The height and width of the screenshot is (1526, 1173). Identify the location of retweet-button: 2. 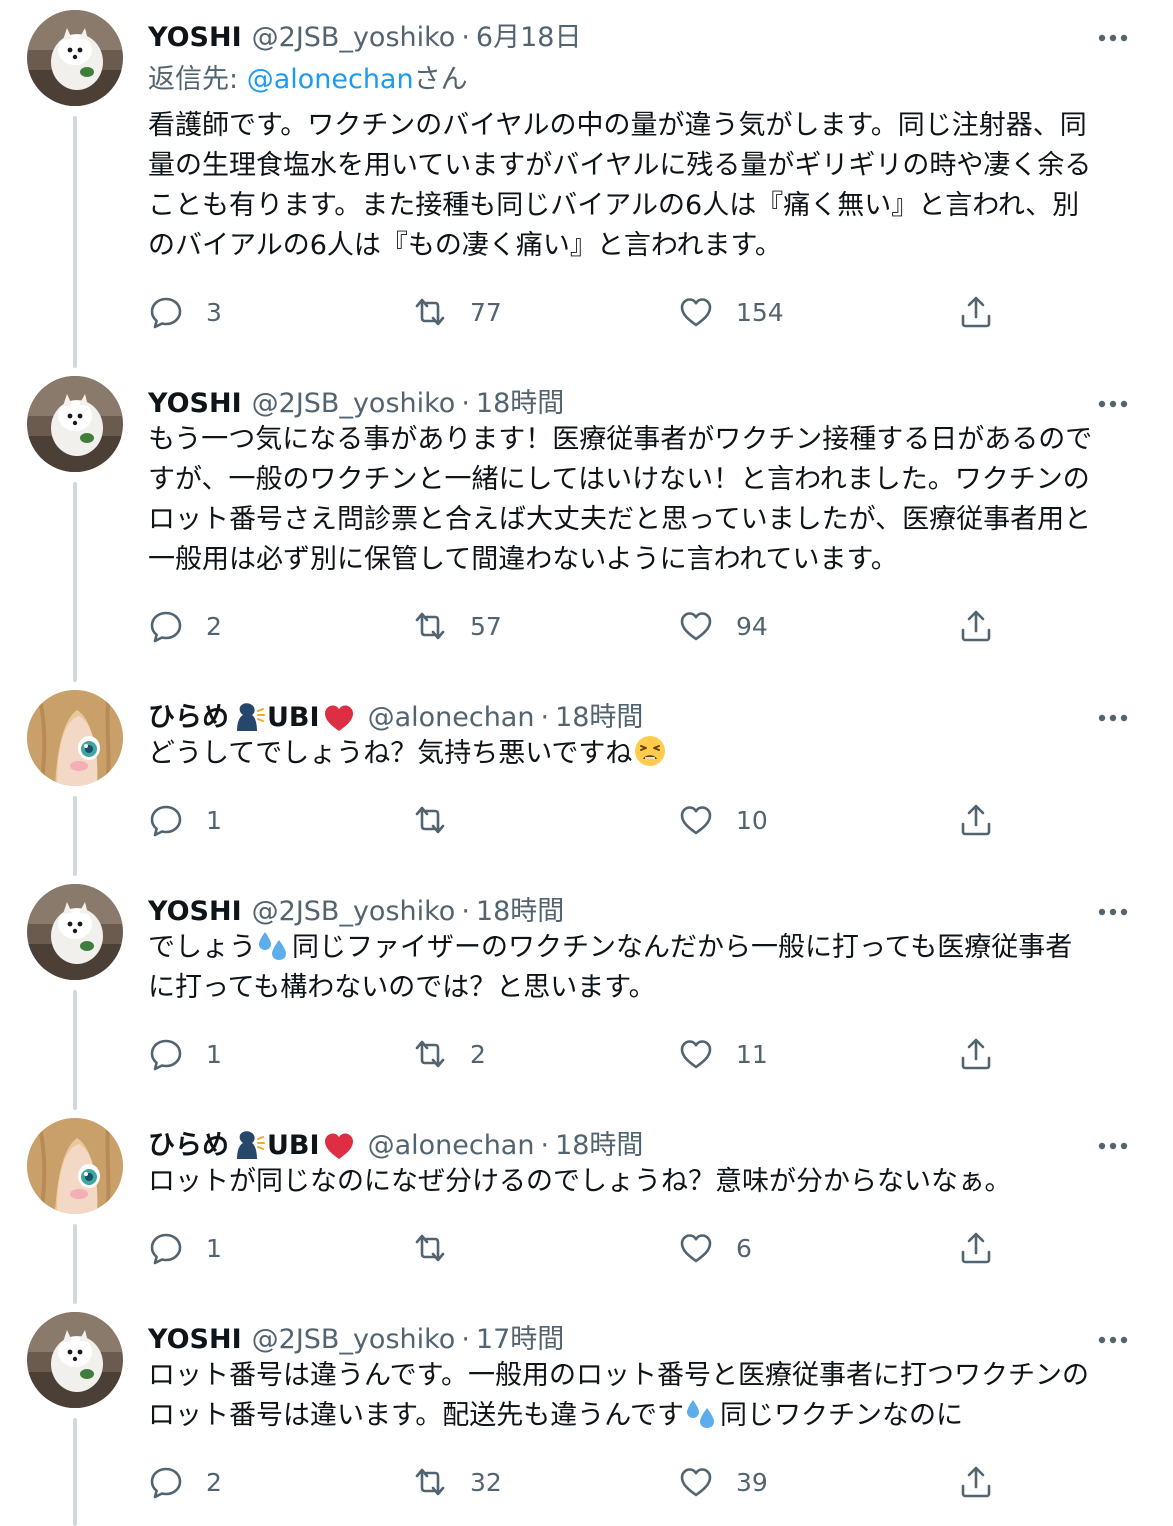
(449, 1054).